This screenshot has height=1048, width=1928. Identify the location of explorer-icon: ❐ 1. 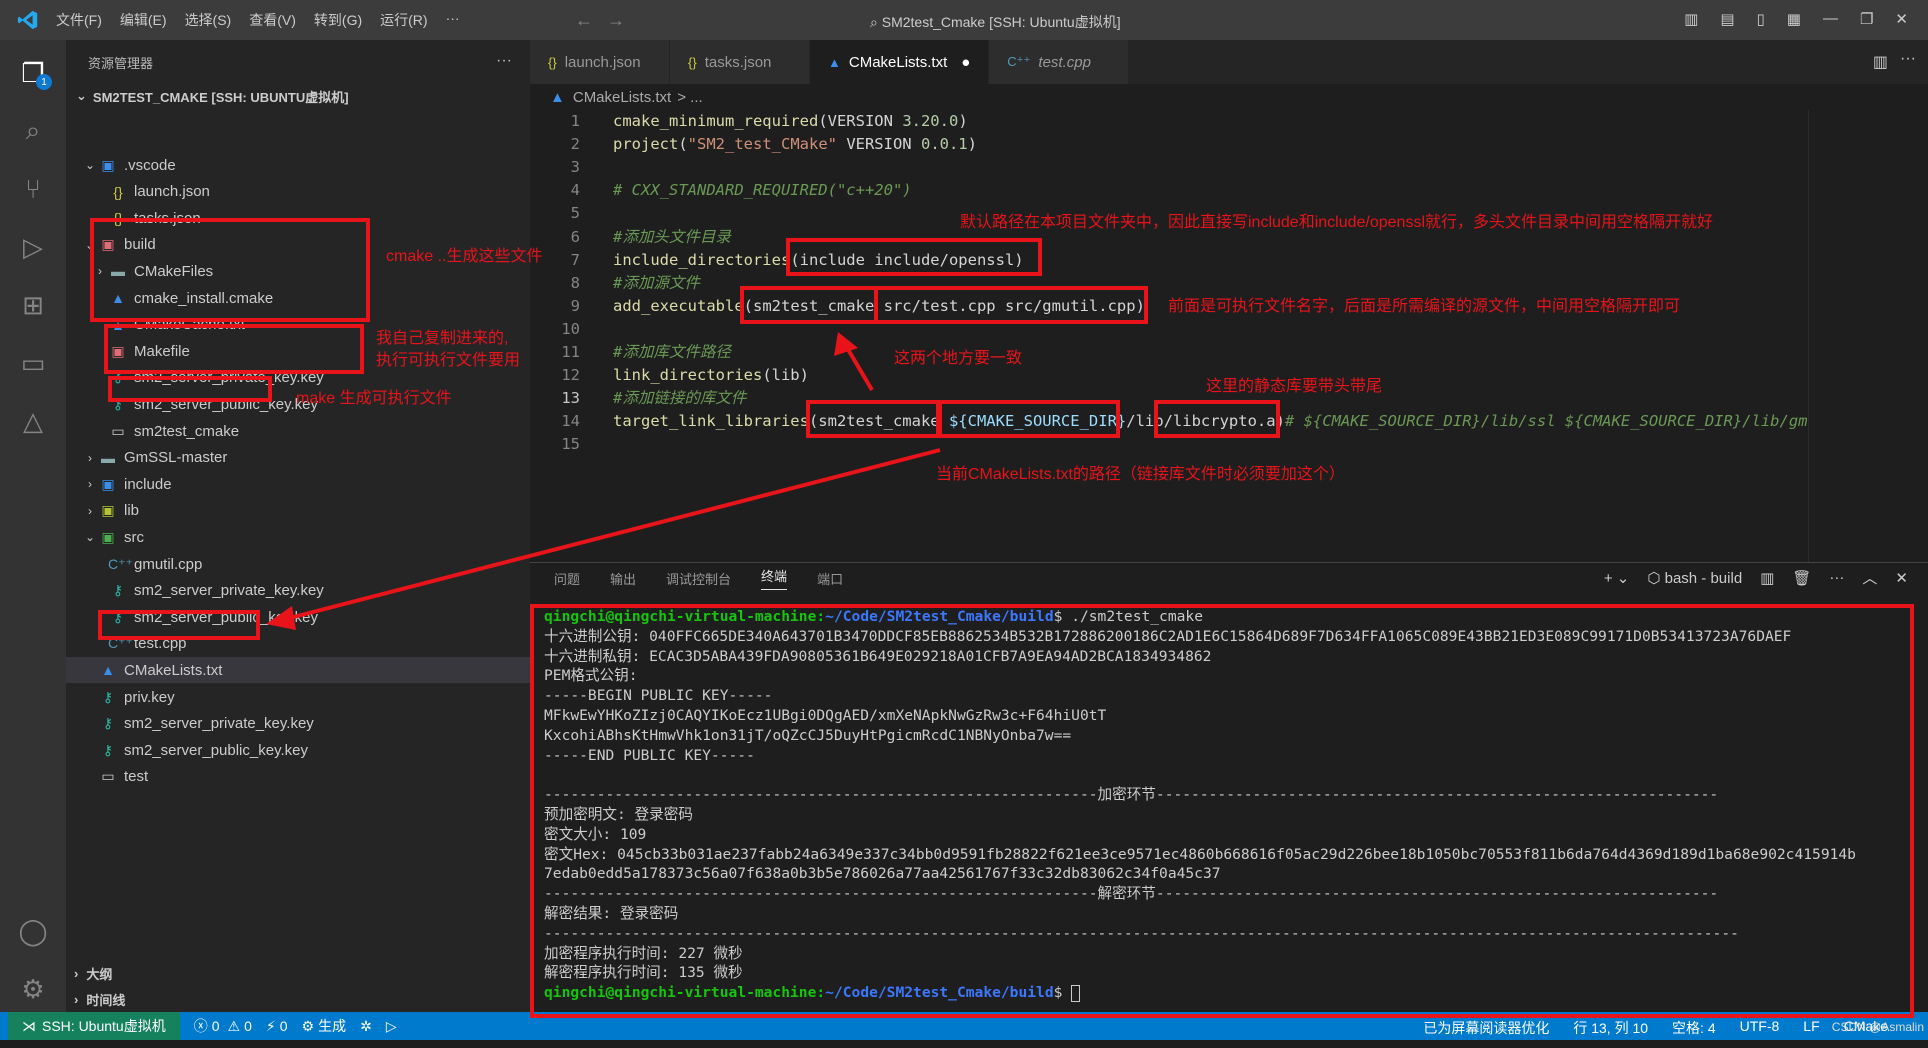
(33, 73).